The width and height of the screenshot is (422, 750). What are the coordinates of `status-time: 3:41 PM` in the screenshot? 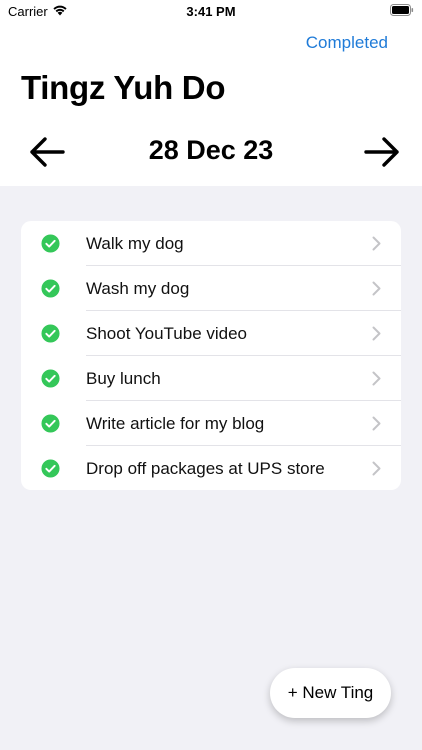 It's located at (211, 11).